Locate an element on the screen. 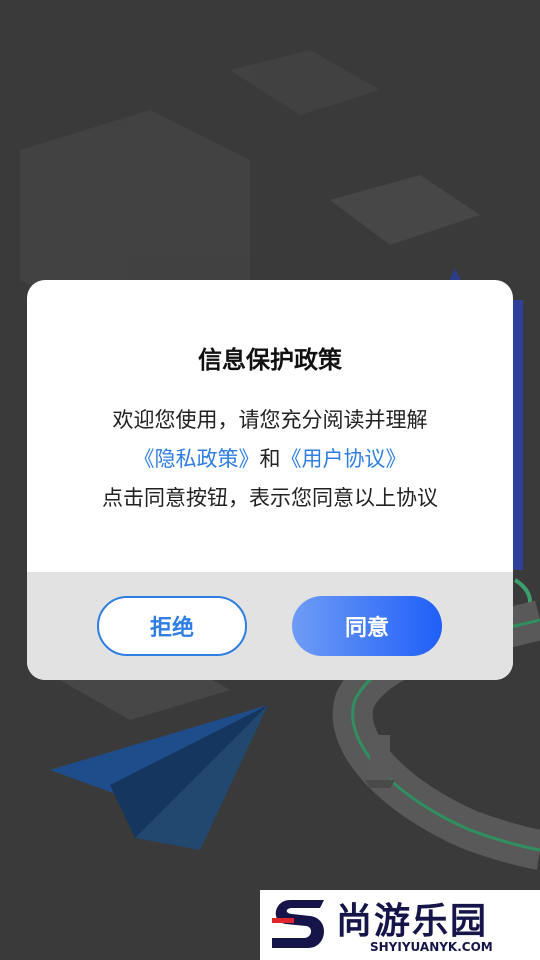 Image resolution: width=540 pixels, height=960 pixels. agree-button: 同意 is located at coordinates (367, 626).